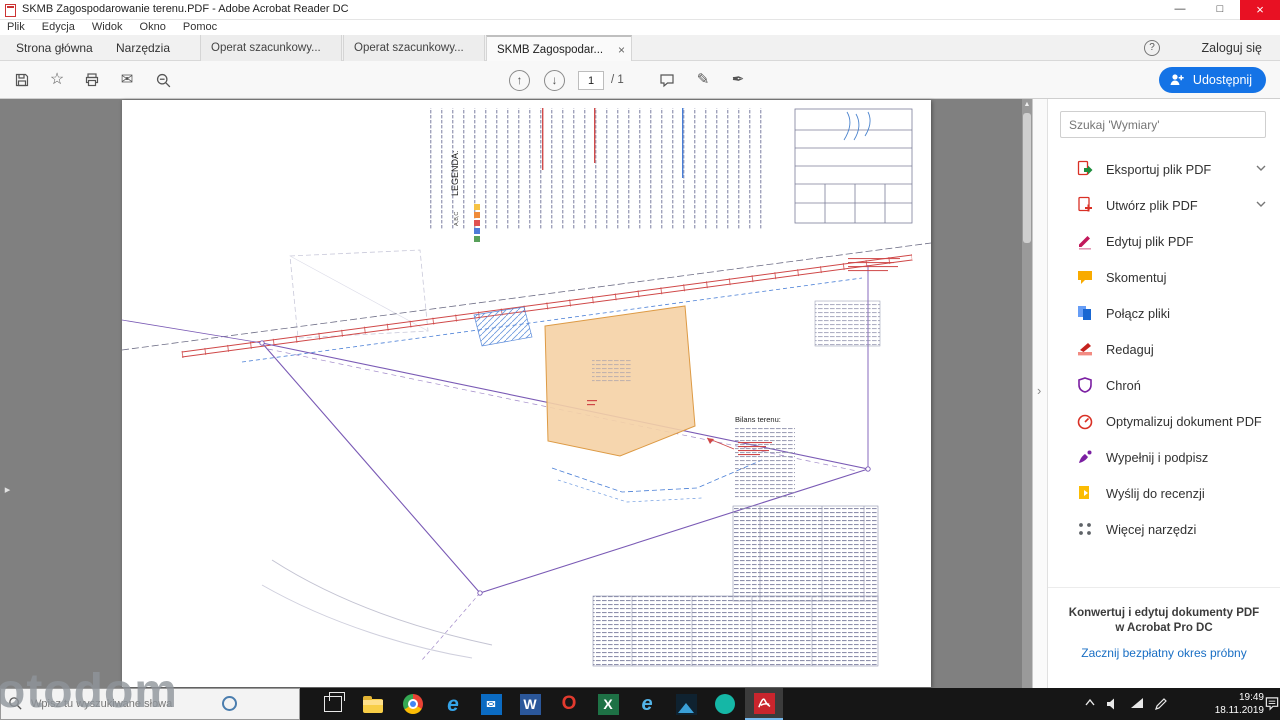  I want to click on network-icon, so click(1137, 704).